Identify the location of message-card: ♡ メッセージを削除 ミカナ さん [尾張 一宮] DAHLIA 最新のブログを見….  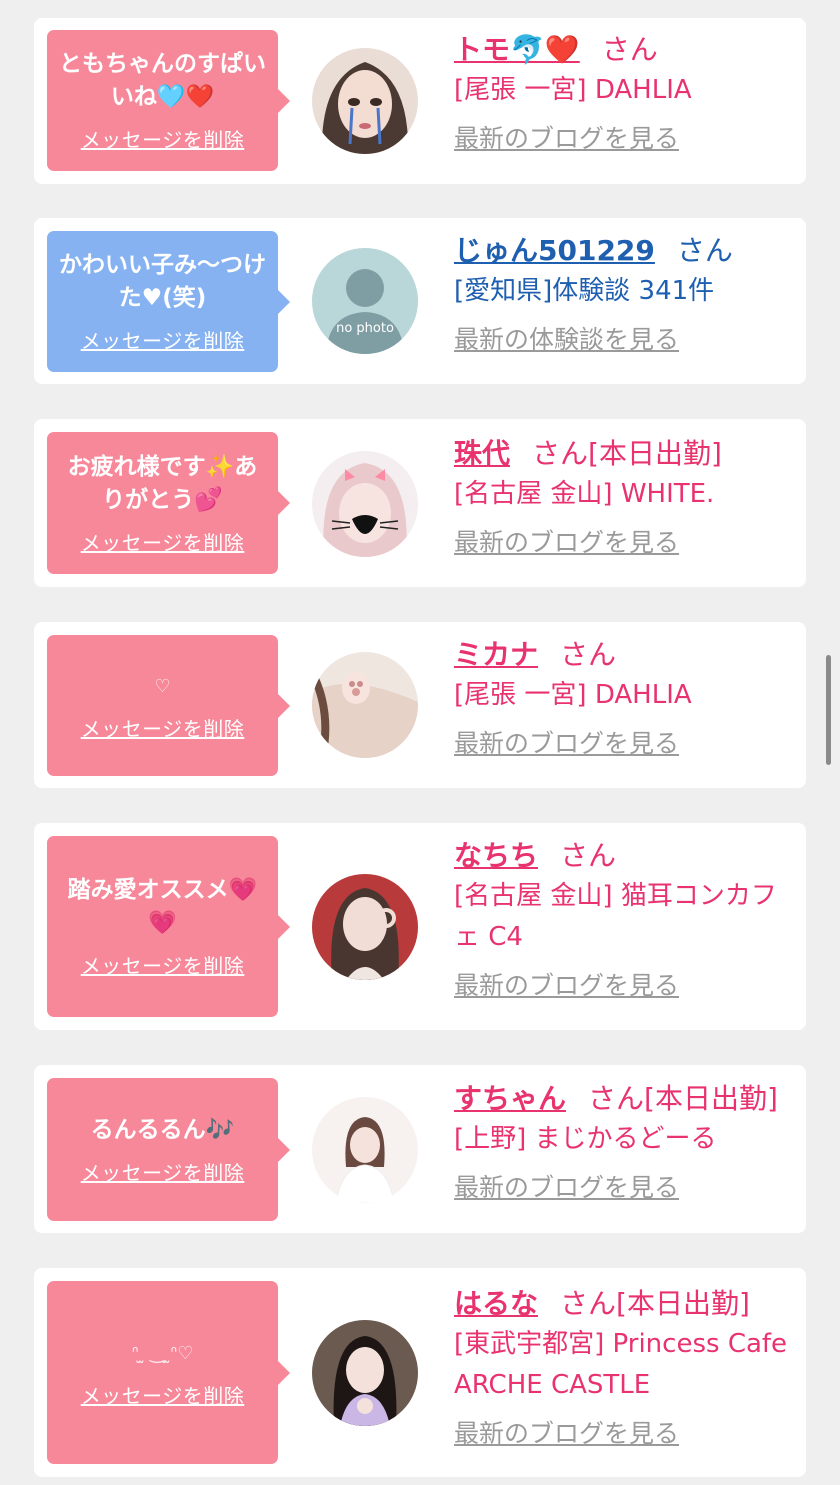
(420, 705).